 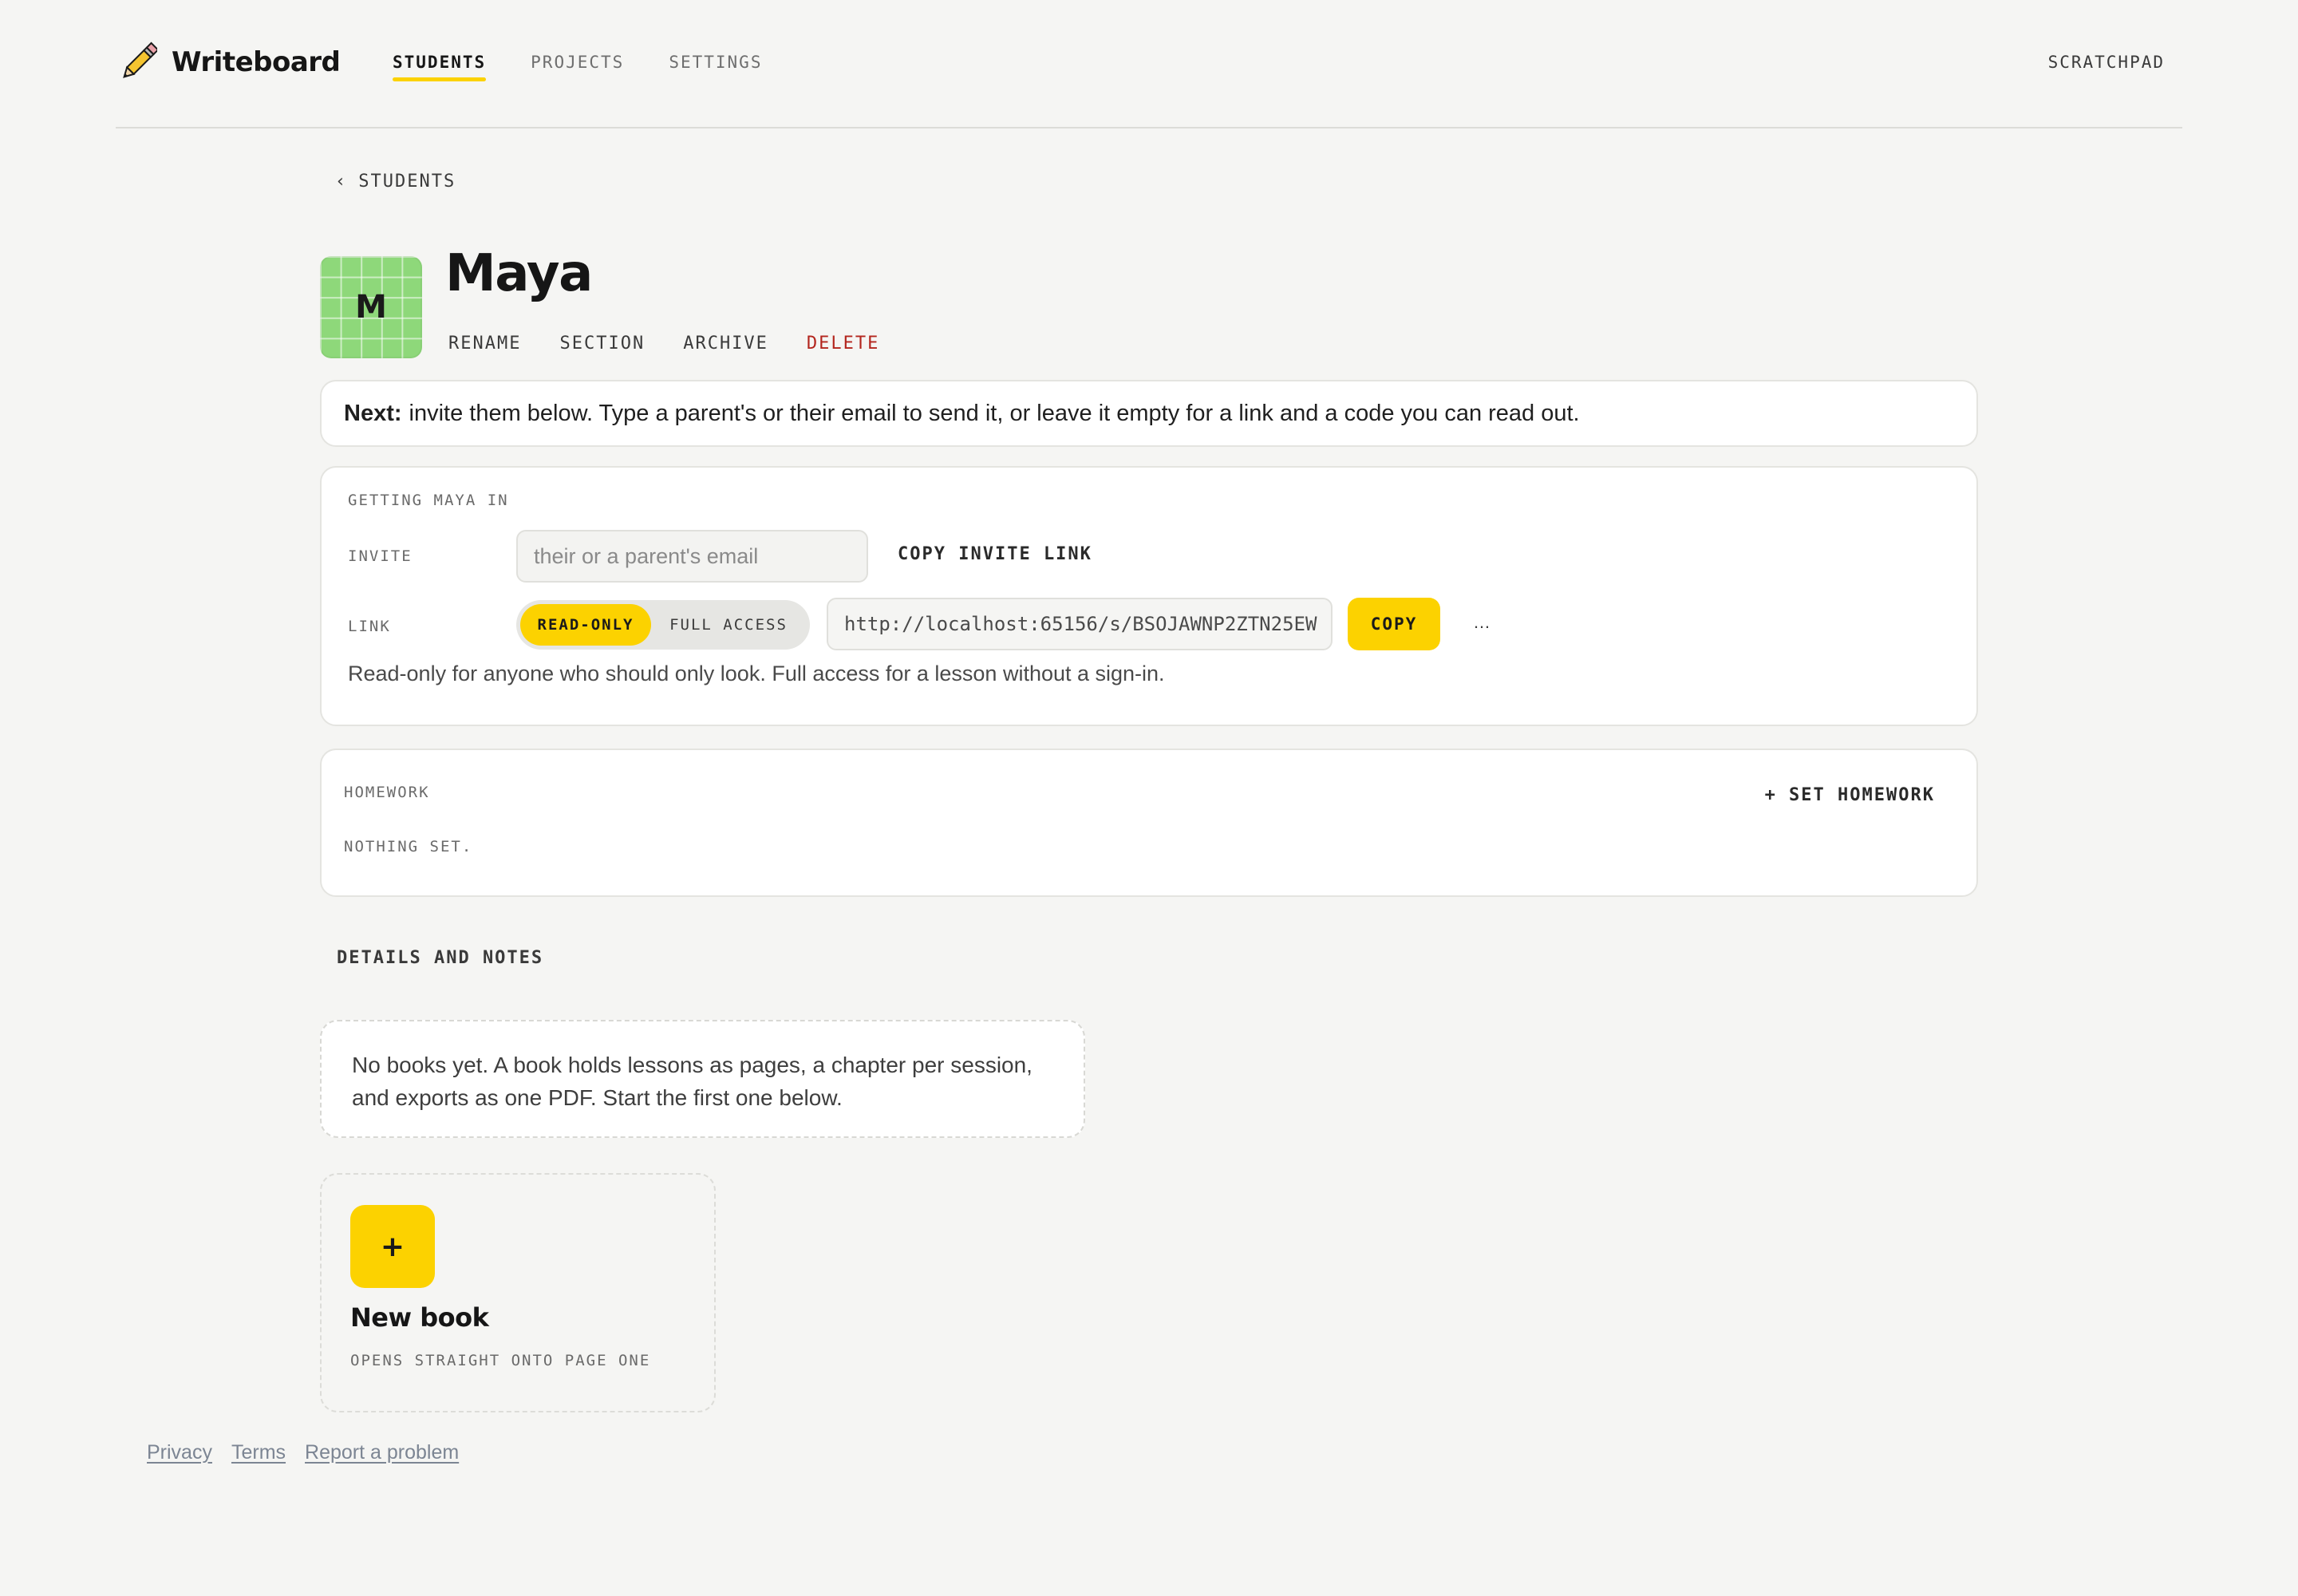 I want to click on scratchpad-link: SCRATCHPAD, so click(x=2106, y=62).